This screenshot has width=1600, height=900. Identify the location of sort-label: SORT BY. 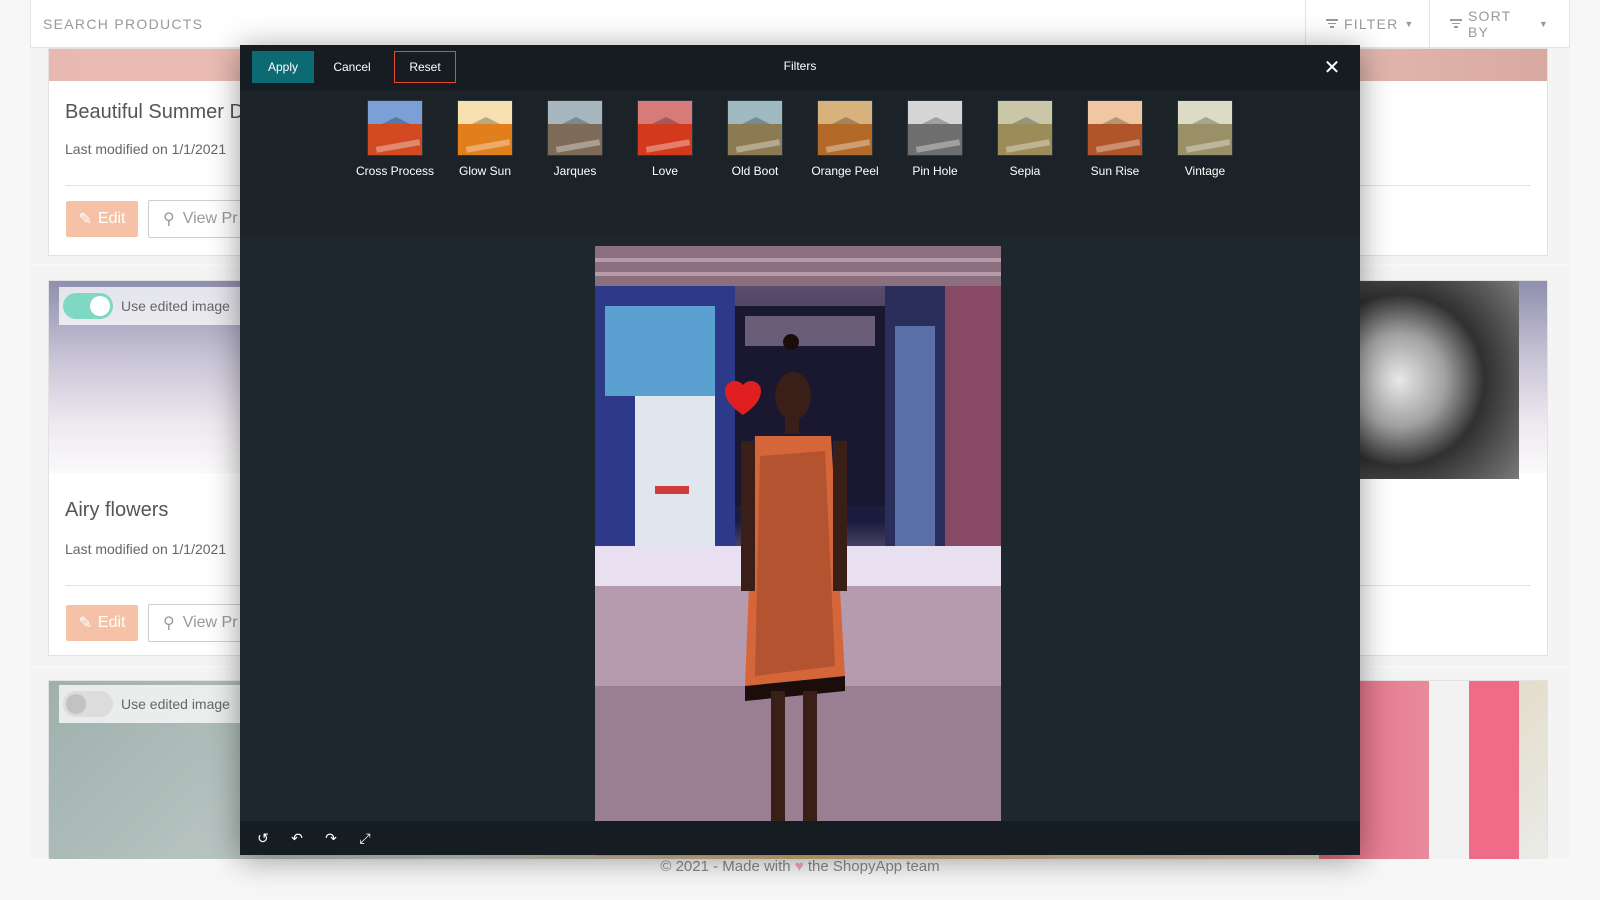
(1490, 23).